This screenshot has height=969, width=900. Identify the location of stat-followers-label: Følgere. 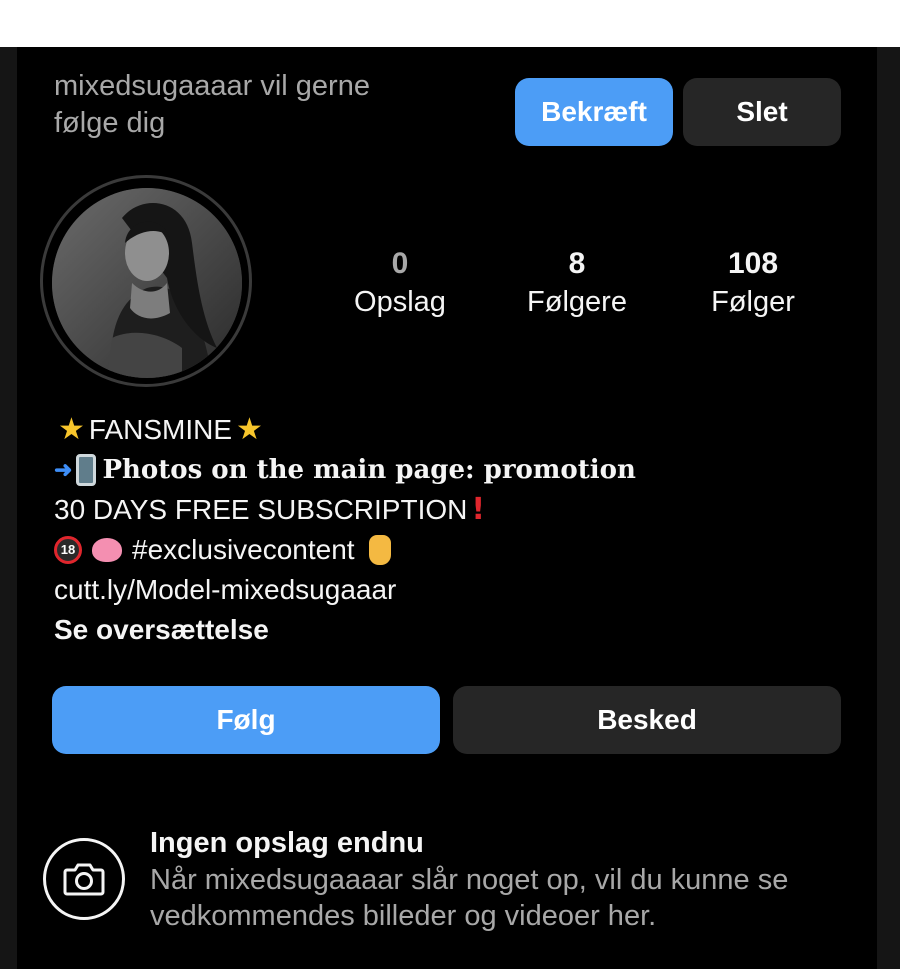
(577, 302).